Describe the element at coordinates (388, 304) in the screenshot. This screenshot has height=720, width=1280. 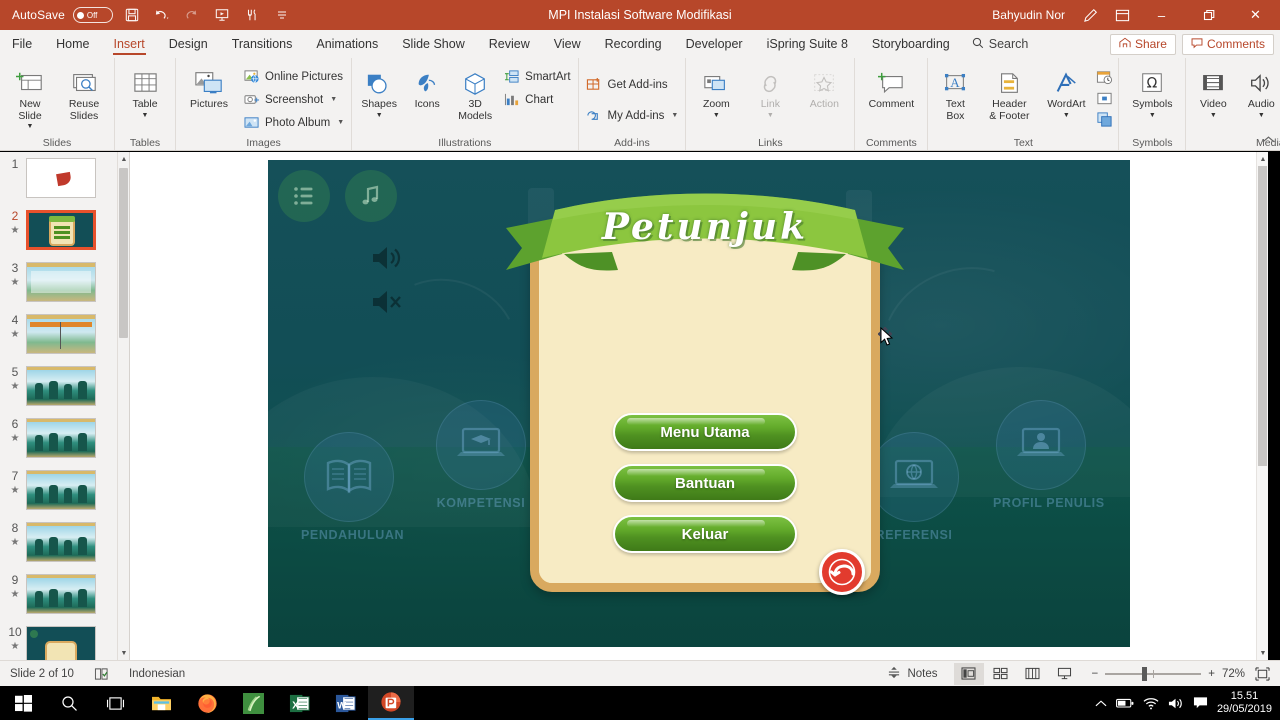
I see `speaker-mute-icon` at that location.